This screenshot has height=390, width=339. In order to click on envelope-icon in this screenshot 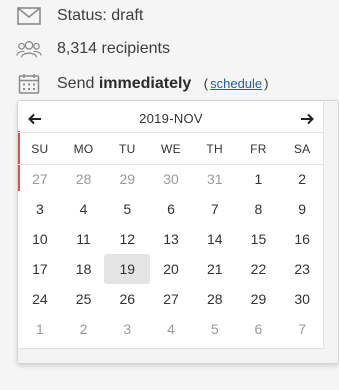, I will do `click(29, 16)`.